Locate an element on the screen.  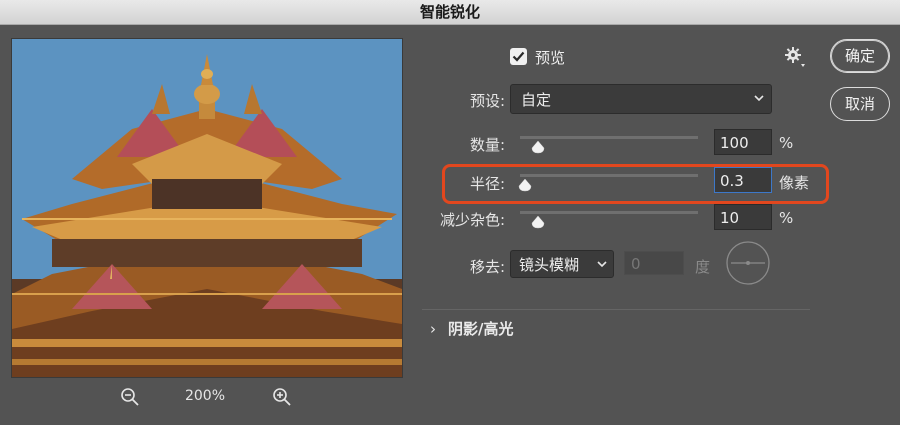
zoom-controls: 200% is located at coordinates (210, 398).